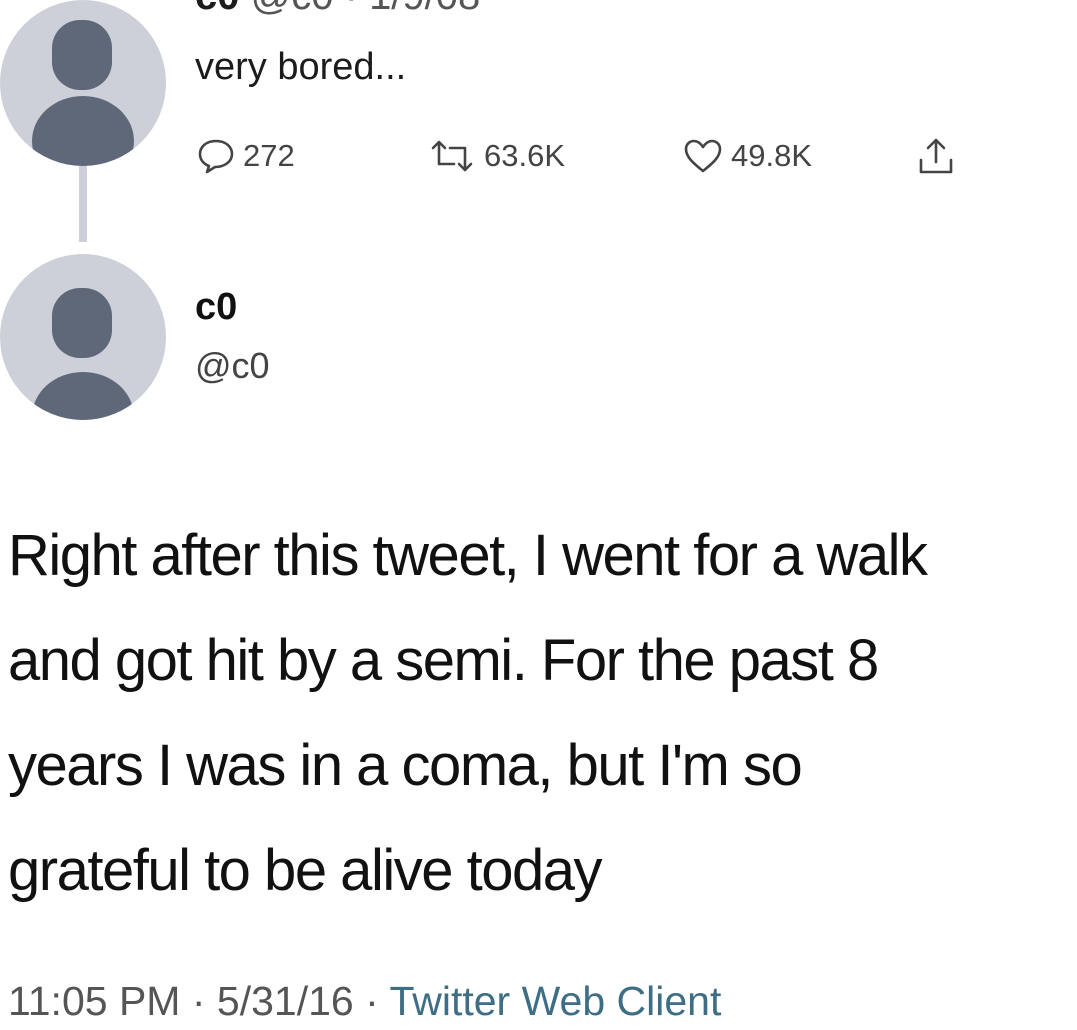 This screenshot has width=1077, height=1030. I want to click on reply-avatar, so click(83, 337).